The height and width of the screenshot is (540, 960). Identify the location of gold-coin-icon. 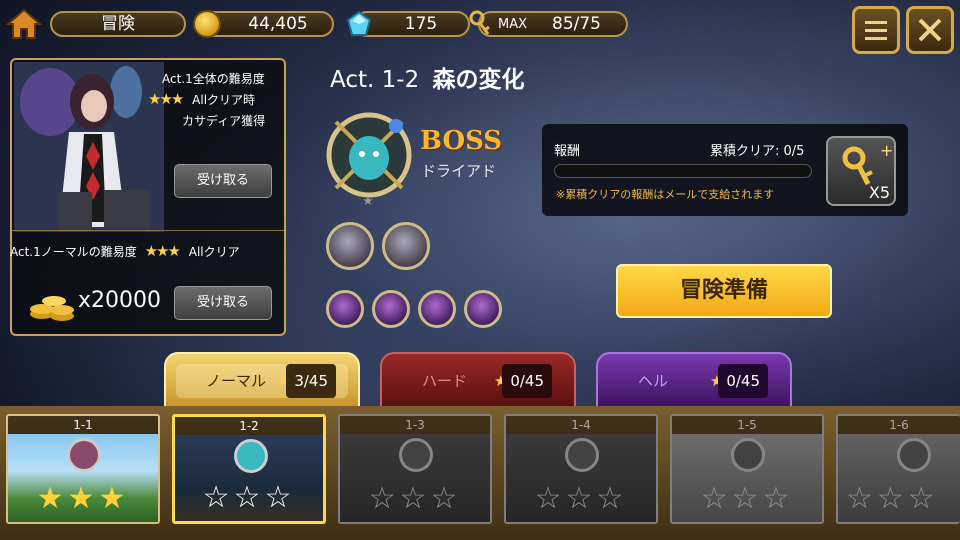
(207, 24).